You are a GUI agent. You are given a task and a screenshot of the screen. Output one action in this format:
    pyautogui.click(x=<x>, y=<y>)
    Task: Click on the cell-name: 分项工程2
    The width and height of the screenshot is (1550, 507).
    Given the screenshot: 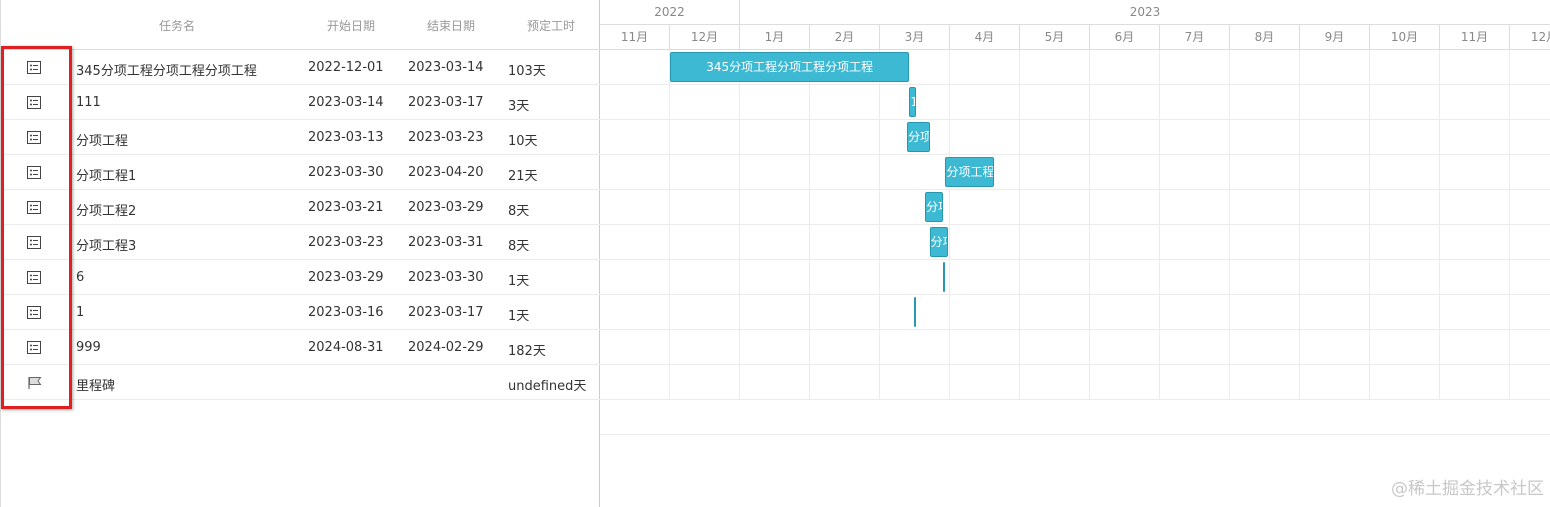 What is the action you would take?
    pyautogui.click(x=106, y=211)
    